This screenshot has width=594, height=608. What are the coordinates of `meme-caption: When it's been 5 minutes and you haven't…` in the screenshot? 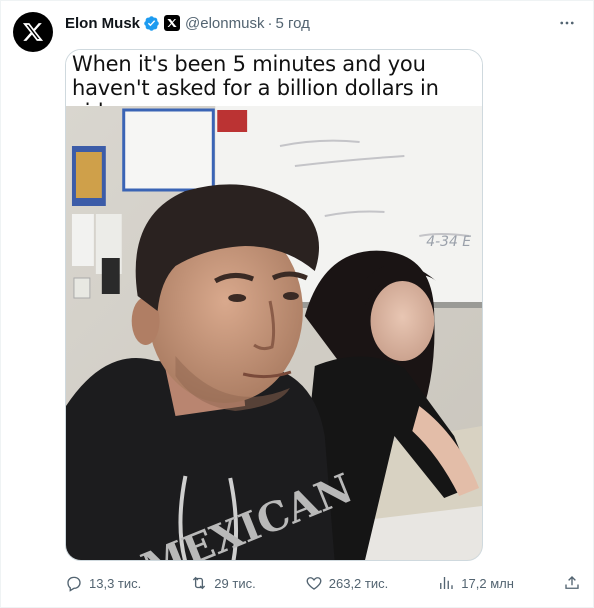 It's located at (274, 87).